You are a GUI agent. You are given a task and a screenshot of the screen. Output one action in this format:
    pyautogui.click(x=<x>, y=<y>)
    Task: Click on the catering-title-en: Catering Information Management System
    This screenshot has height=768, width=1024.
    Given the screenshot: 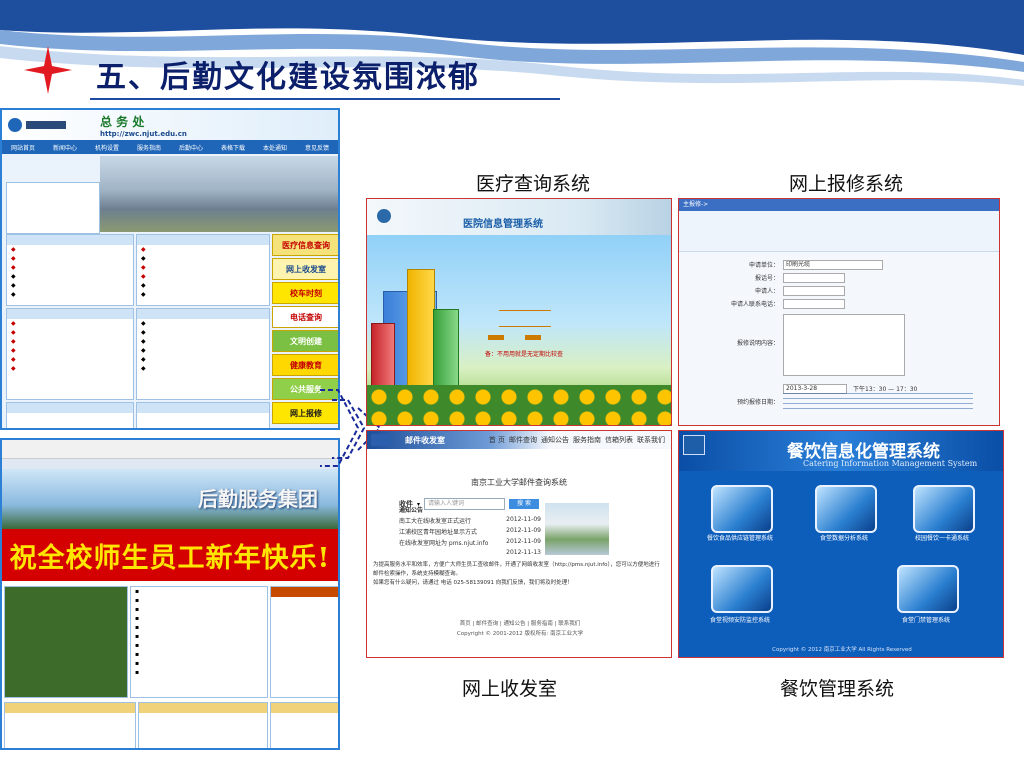 What is the action you would take?
    pyautogui.click(x=890, y=463)
    